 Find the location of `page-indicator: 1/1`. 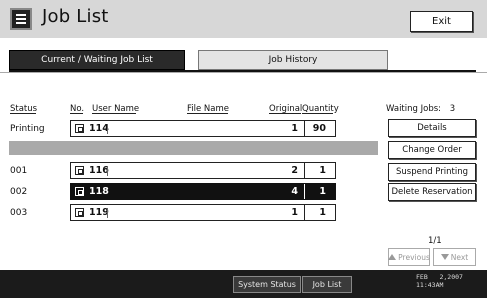

page-indicator: 1/1 is located at coordinates (435, 241).